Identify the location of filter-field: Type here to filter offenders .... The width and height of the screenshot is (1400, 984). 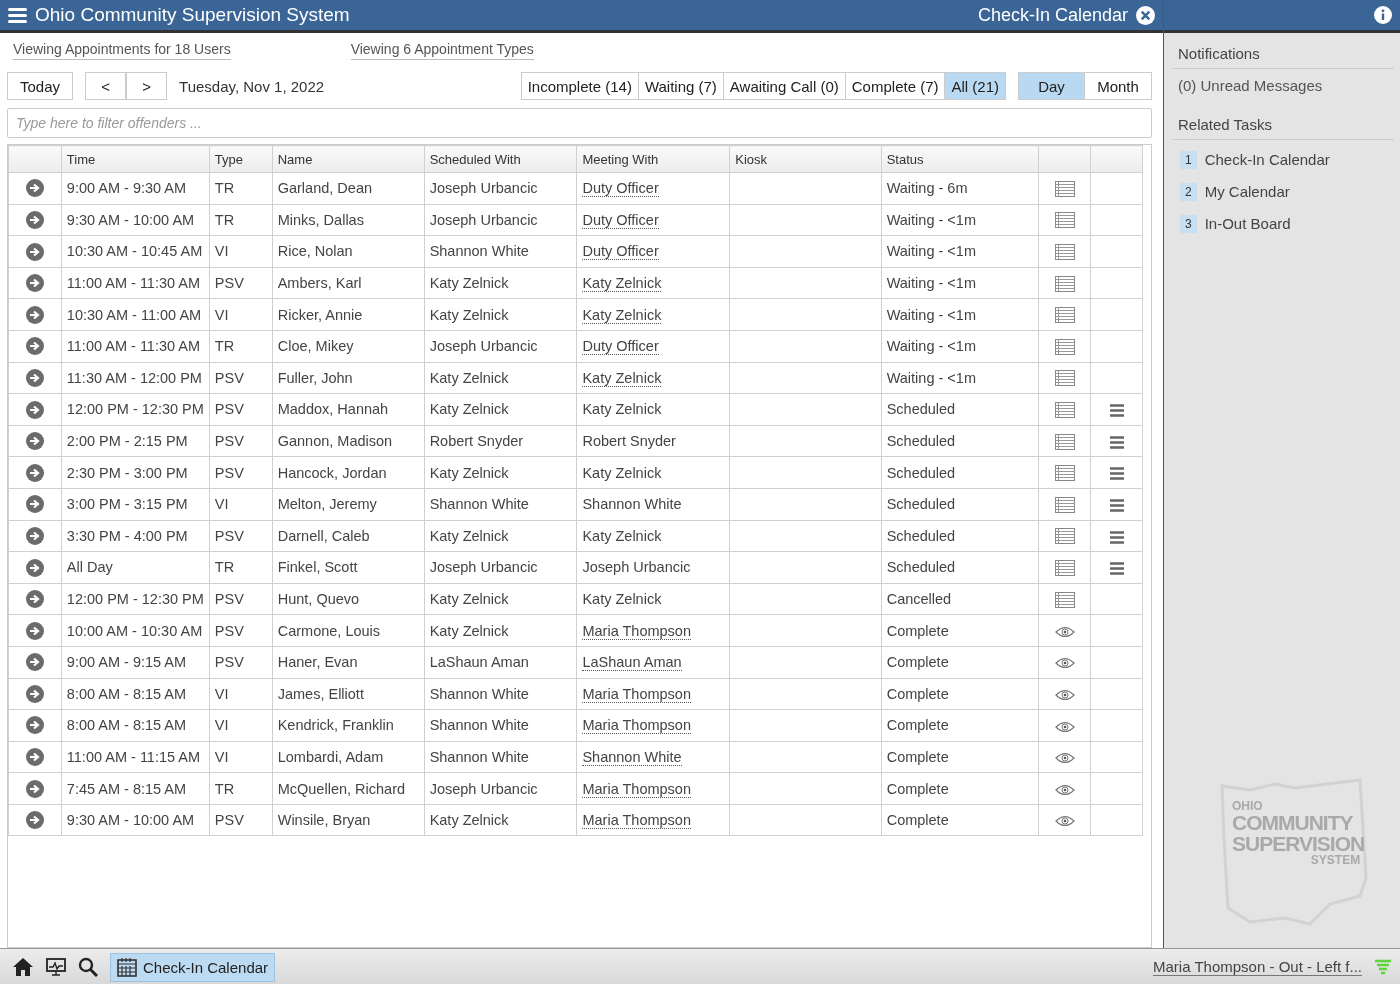
(579, 123).